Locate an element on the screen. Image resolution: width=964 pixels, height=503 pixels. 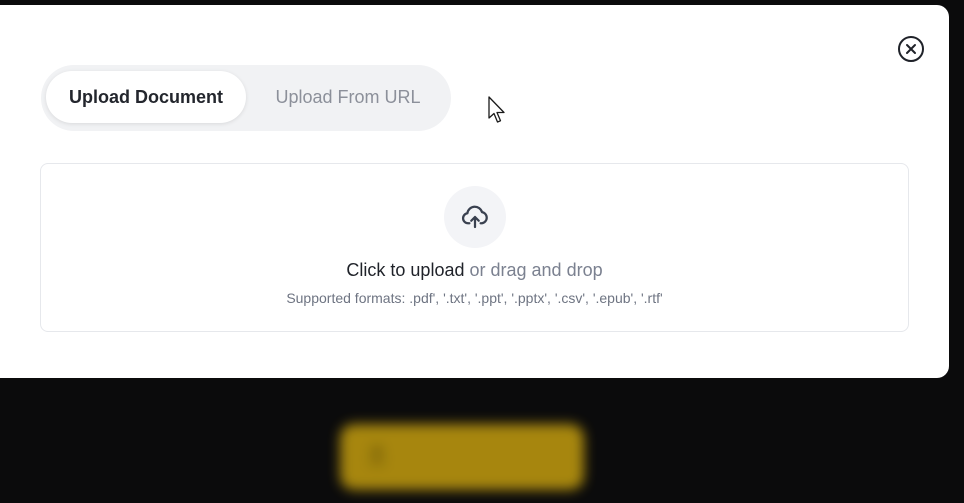
upload-icon-badge is located at coordinates (475, 217).